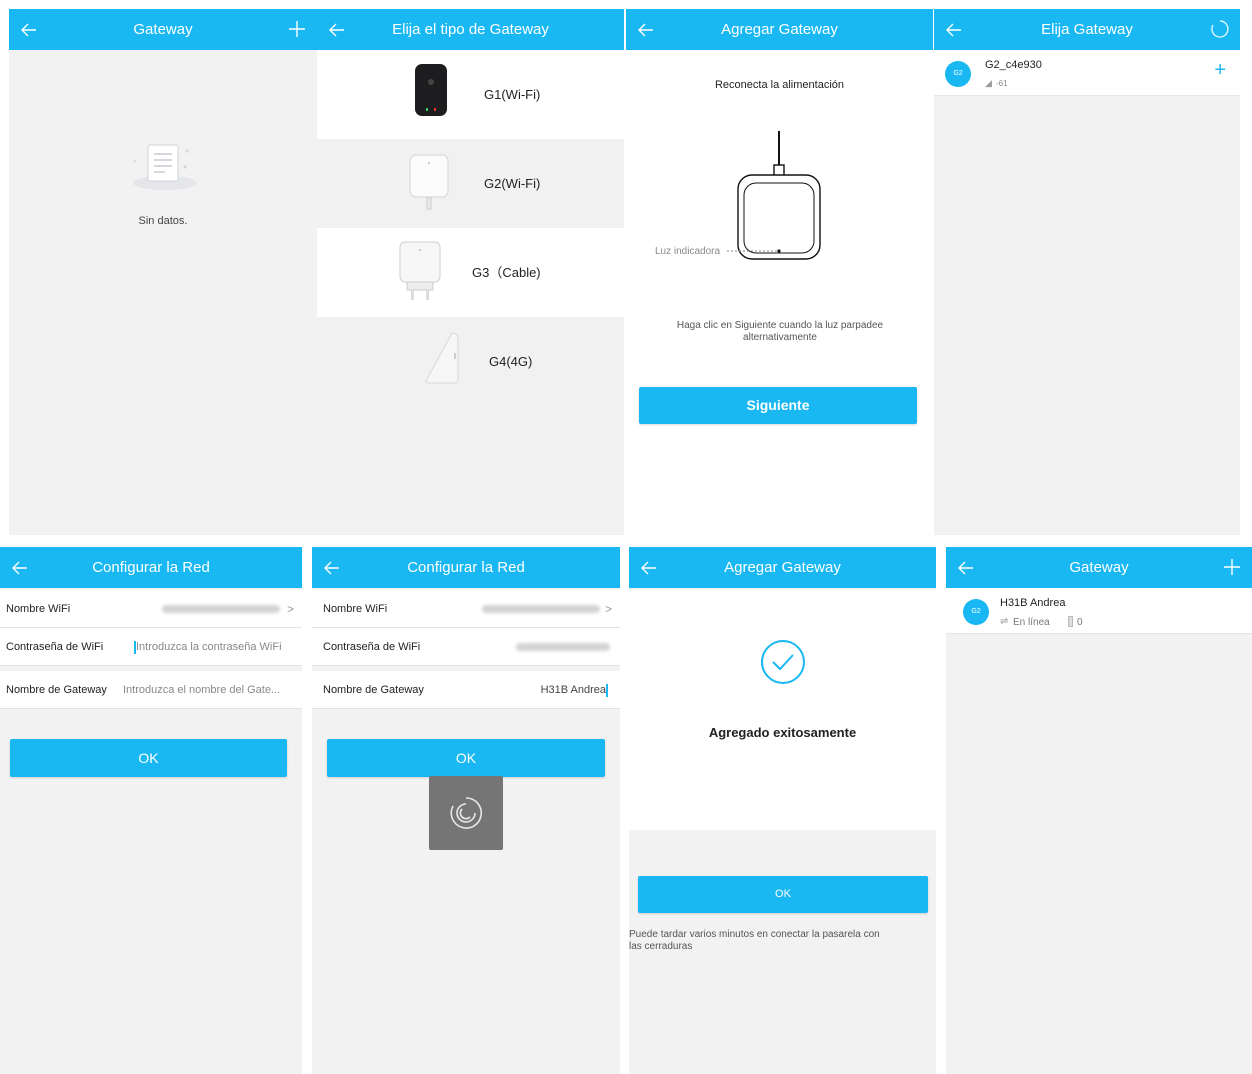 This screenshot has height=1074, width=1252. Describe the element at coordinates (563, 647) in the screenshot. I see `wifi-password-value-blurred` at that location.